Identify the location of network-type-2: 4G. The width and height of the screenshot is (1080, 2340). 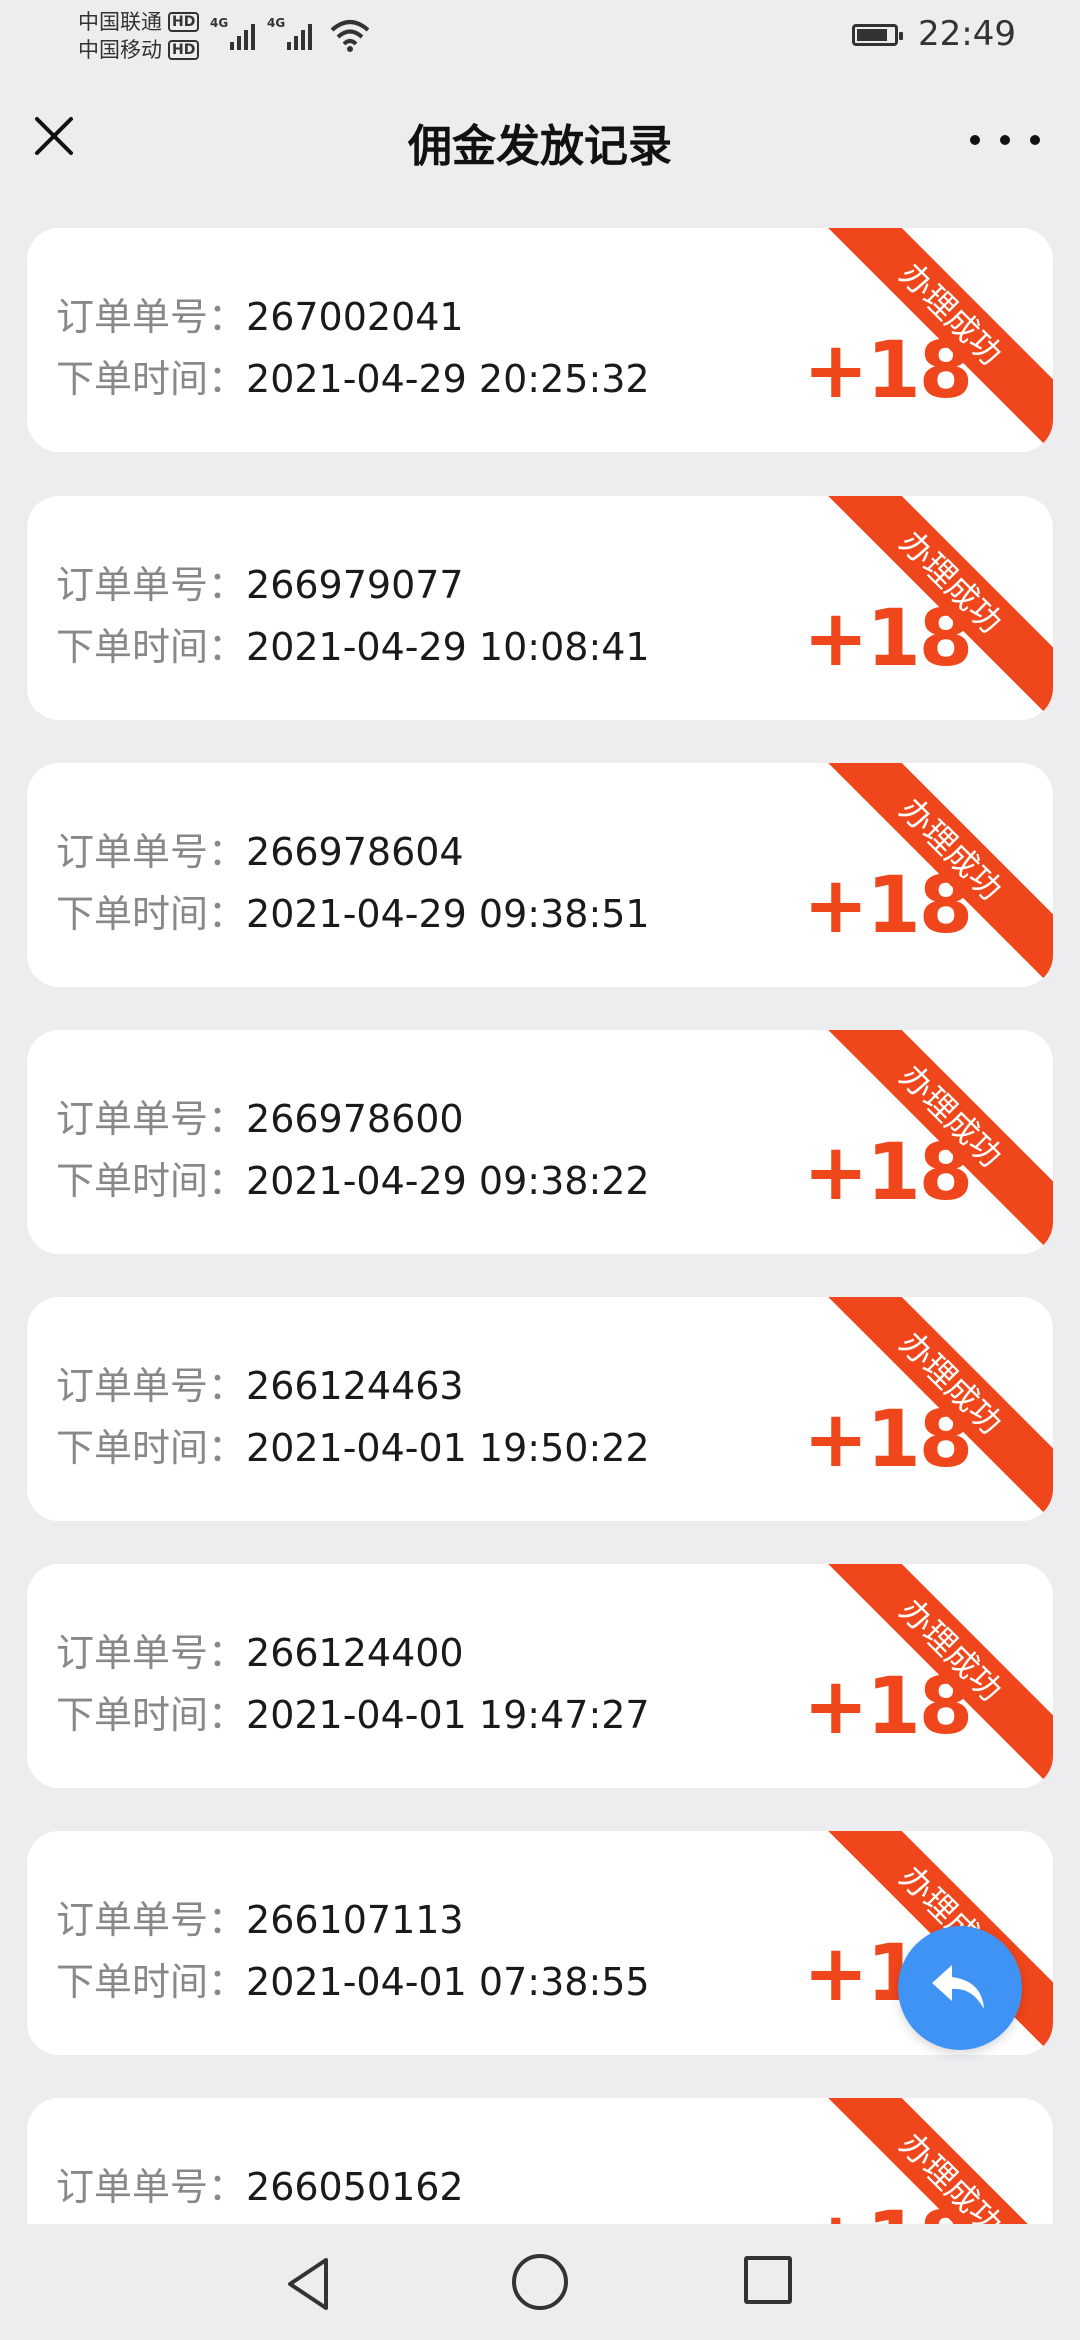
(276, 23).